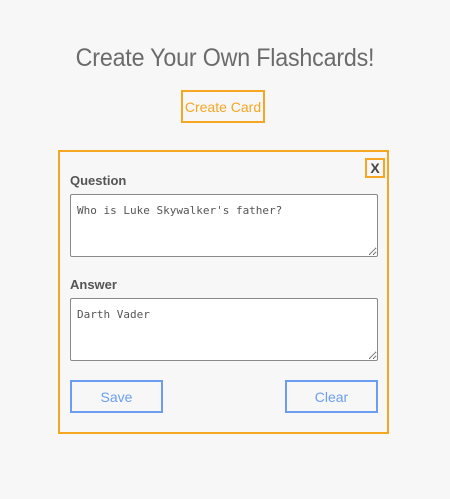  What do you see at coordinates (98, 180) in the screenshot?
I see `question-label: Question` at bounding box center [98, 180].